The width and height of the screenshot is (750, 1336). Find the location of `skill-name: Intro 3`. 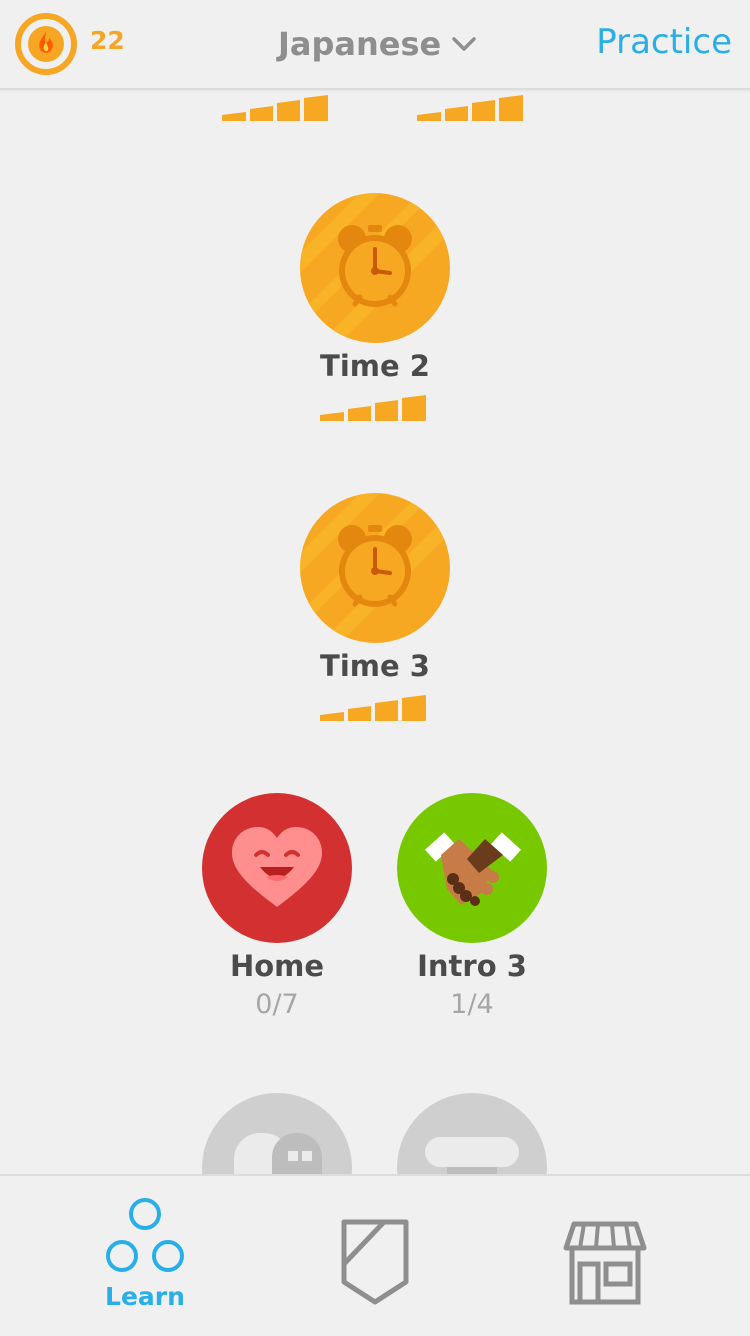

skill-name: Intro 3 is located at coordinates (472, 966).